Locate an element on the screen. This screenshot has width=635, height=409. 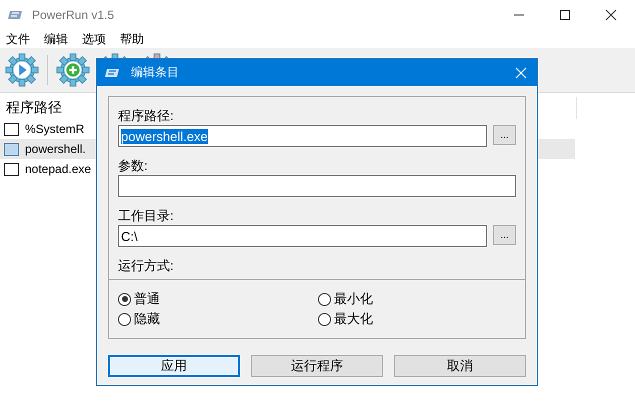
window-title: PowerRun v1.5 is located at coordinates (73, 15).